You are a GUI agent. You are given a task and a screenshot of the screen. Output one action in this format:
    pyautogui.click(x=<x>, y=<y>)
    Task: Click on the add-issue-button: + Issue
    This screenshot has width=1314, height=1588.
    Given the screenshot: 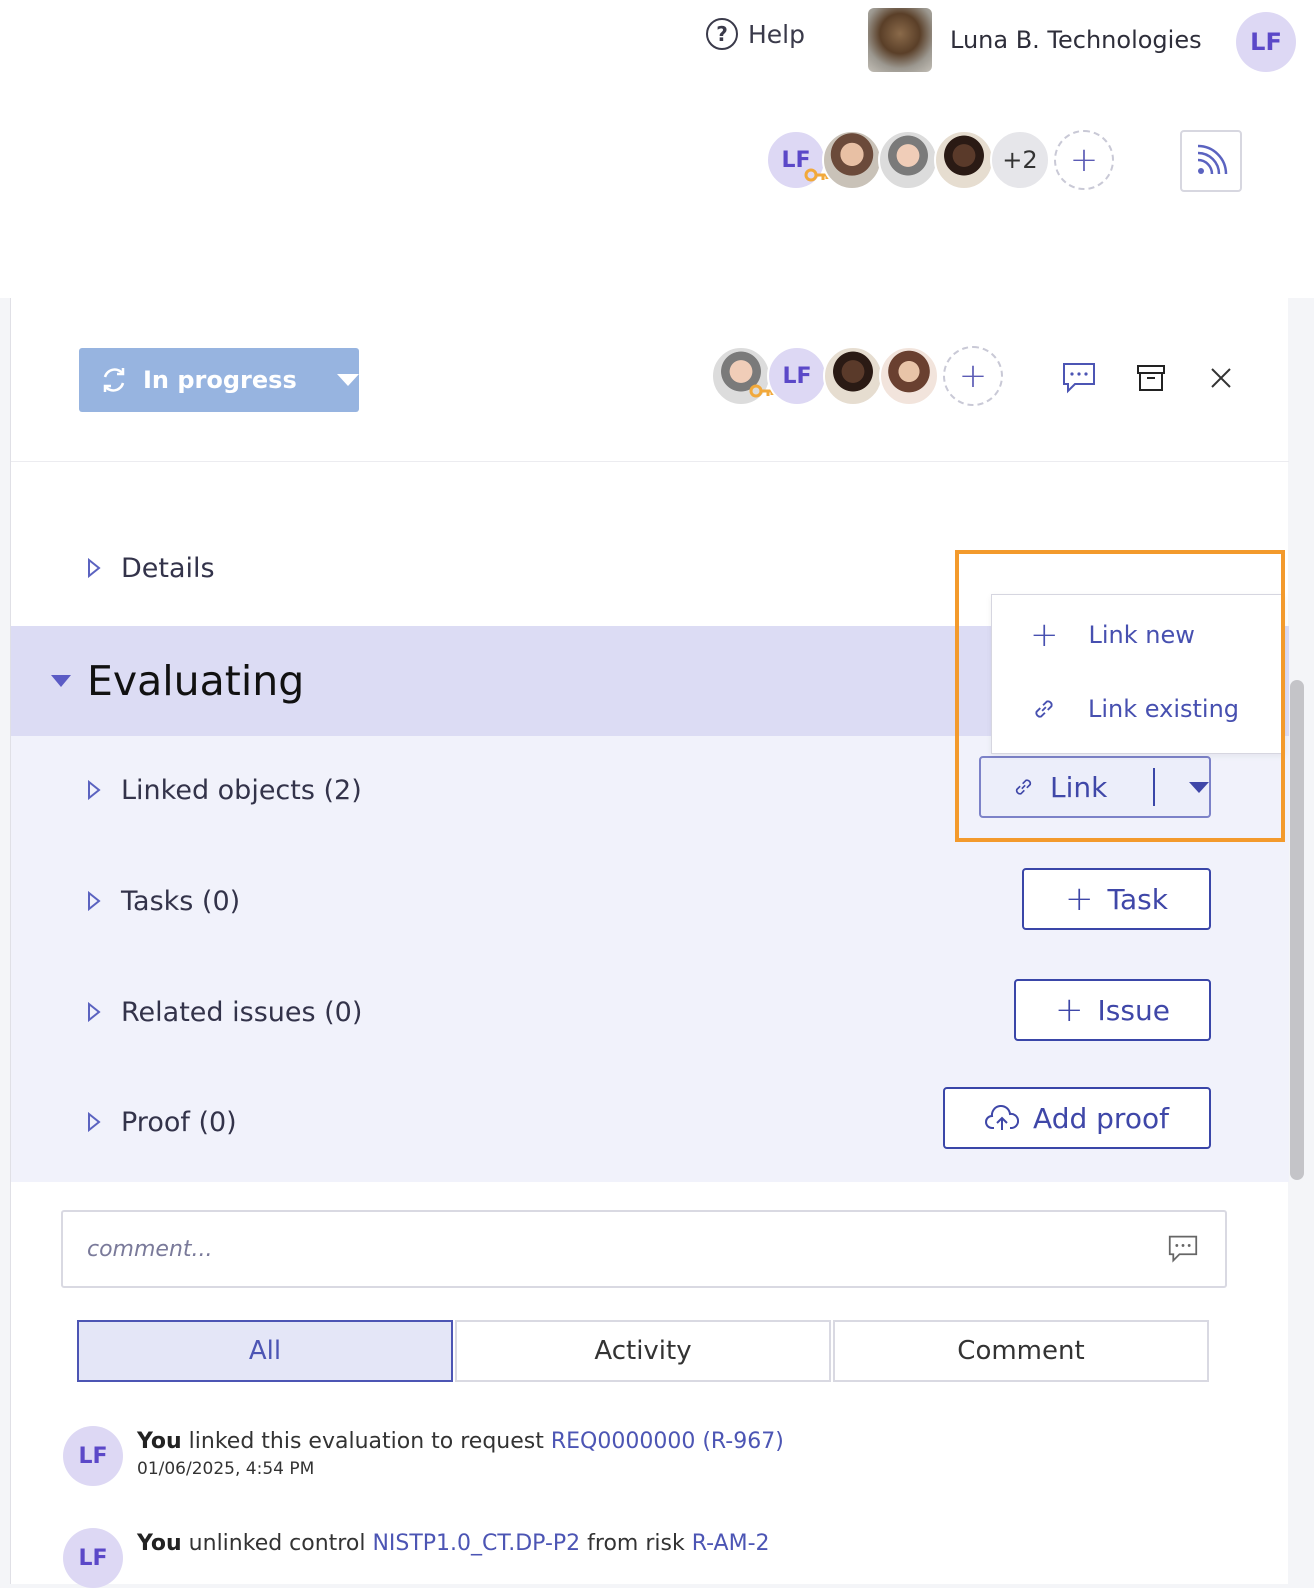 What is the action you would take?
    pyautogui.click(x=1112, y=1010)
    